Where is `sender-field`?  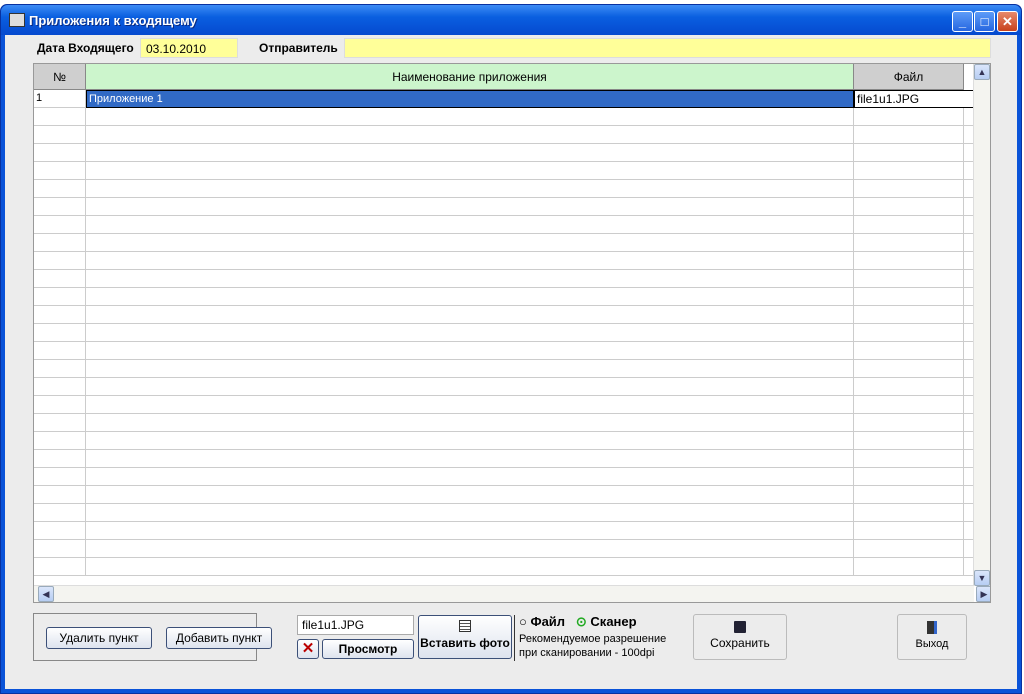
sender-field is located at coordinates (667, 48).